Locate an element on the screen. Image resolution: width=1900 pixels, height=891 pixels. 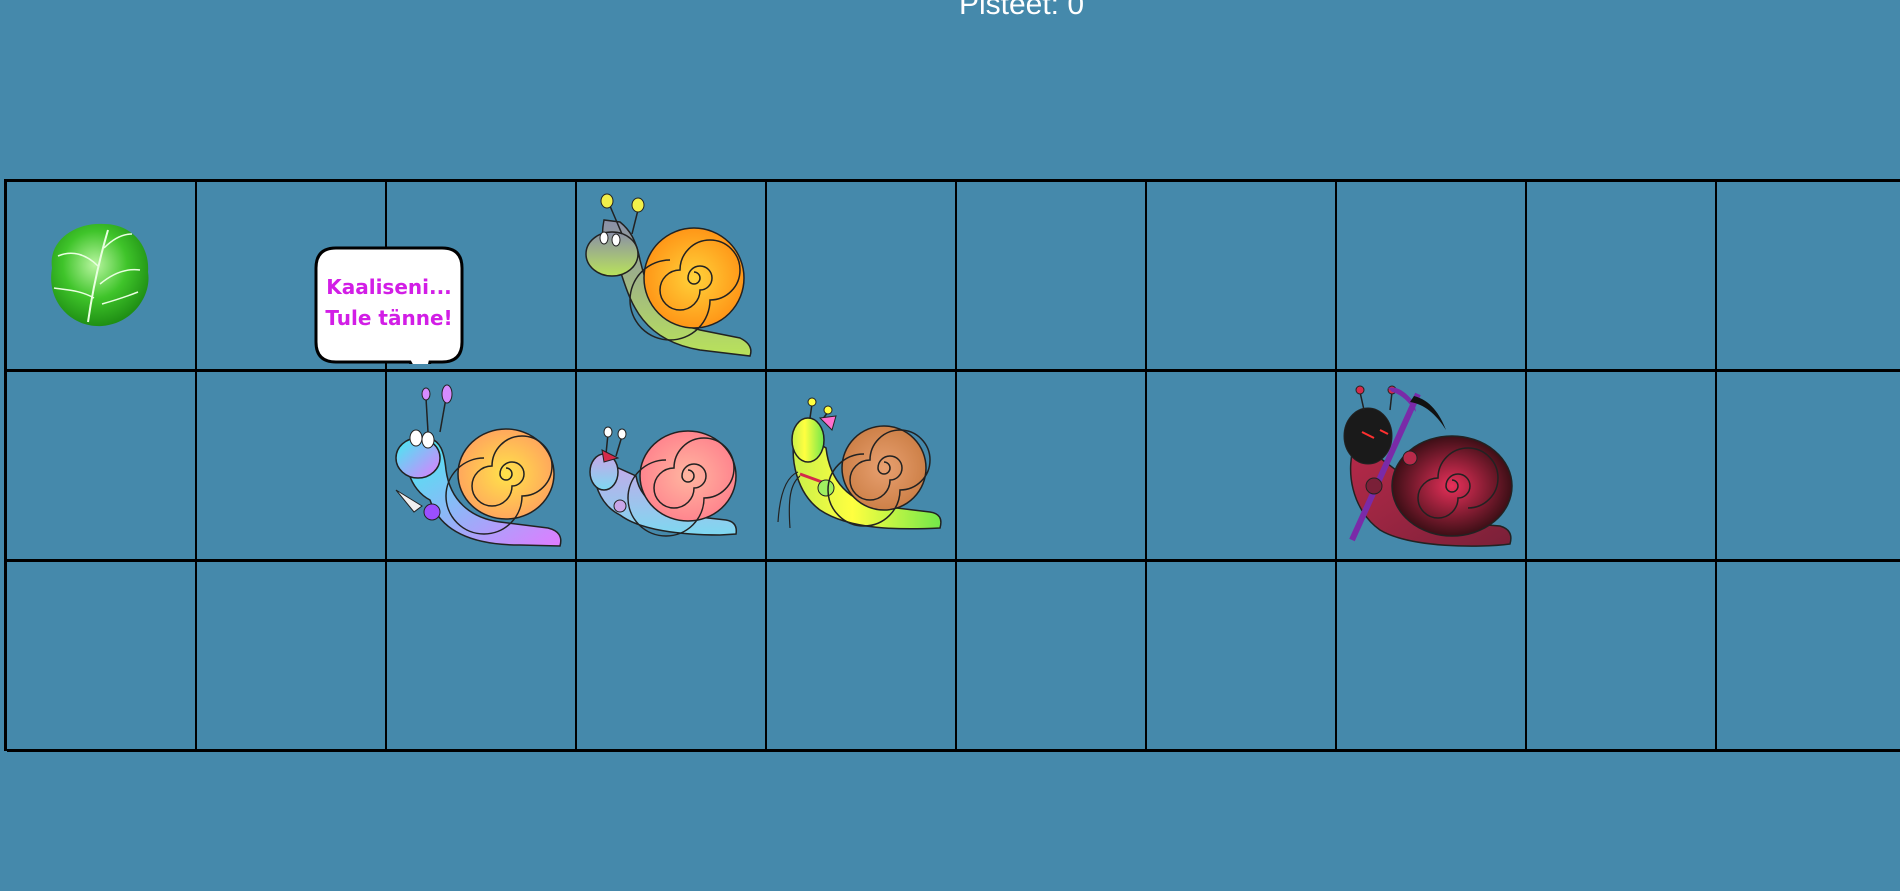
score-display: Pisteet: 0 is located at coordinates (1021, 10).